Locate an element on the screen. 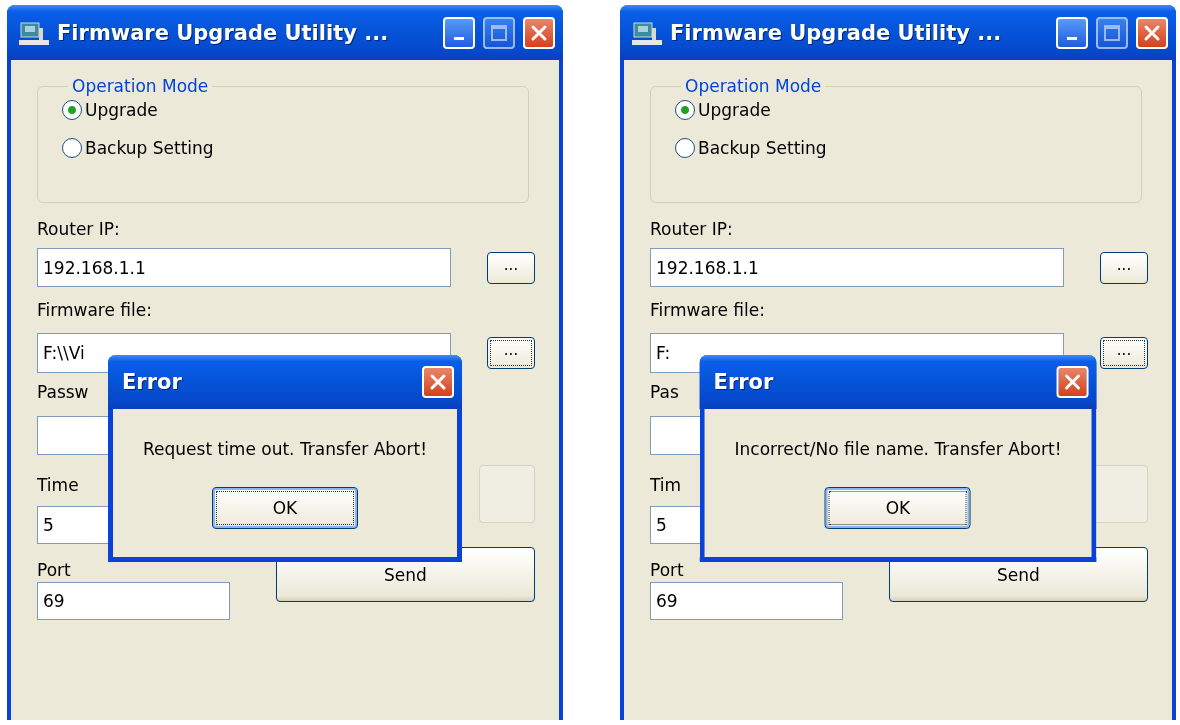 The width and height of the screenshot is (1180, 725). field-label: Passw is located at coordinates (63, 392).